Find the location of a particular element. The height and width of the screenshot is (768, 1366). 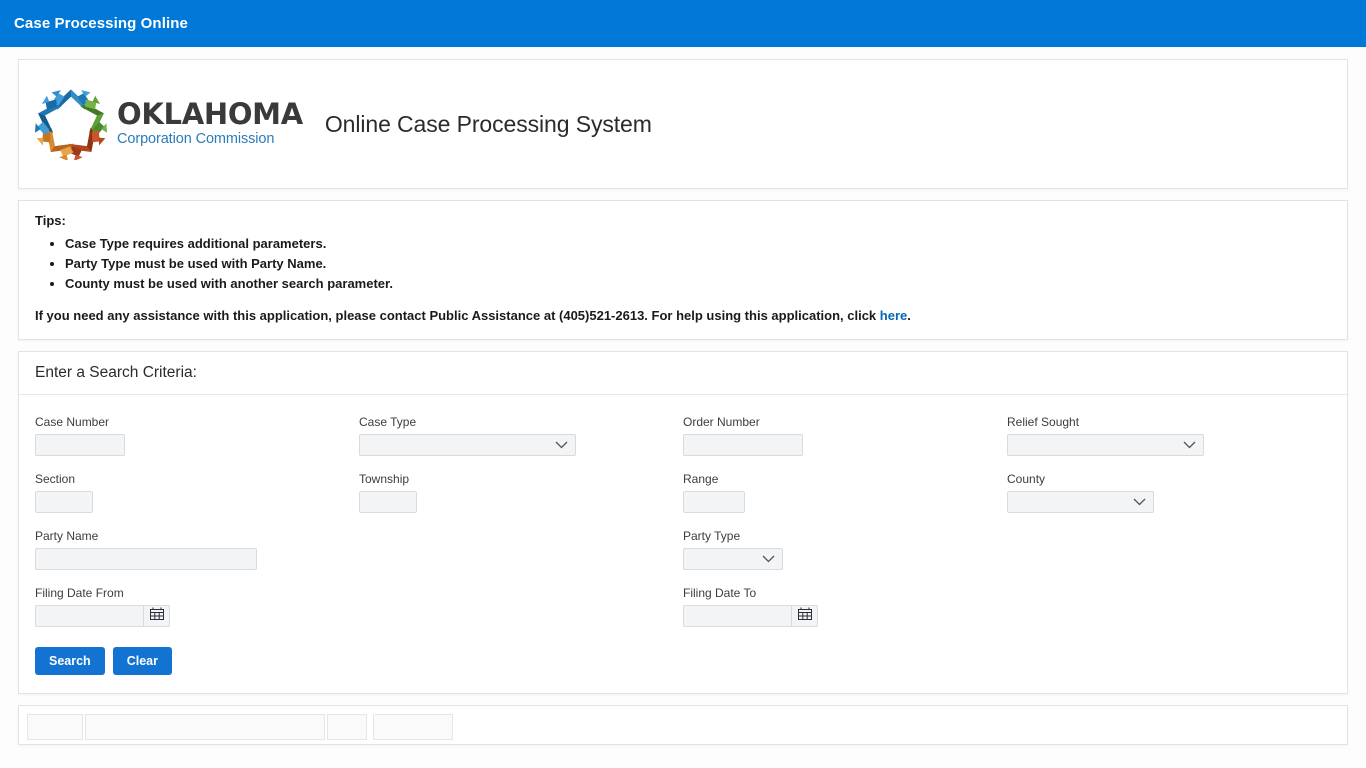

search-criteria-heading: Enter a Search Criteria: is located at coordinates (683, 373).